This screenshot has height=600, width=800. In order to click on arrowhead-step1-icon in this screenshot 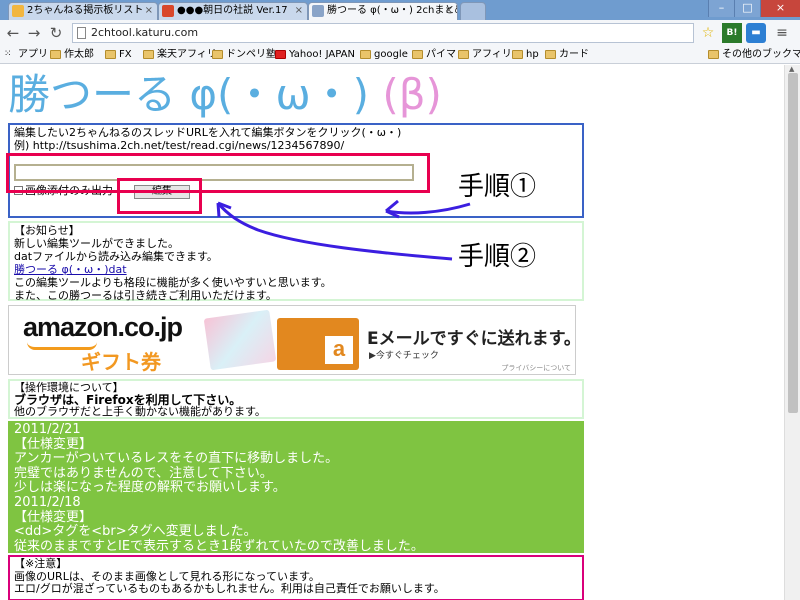, I will do `click(392, 209)`.